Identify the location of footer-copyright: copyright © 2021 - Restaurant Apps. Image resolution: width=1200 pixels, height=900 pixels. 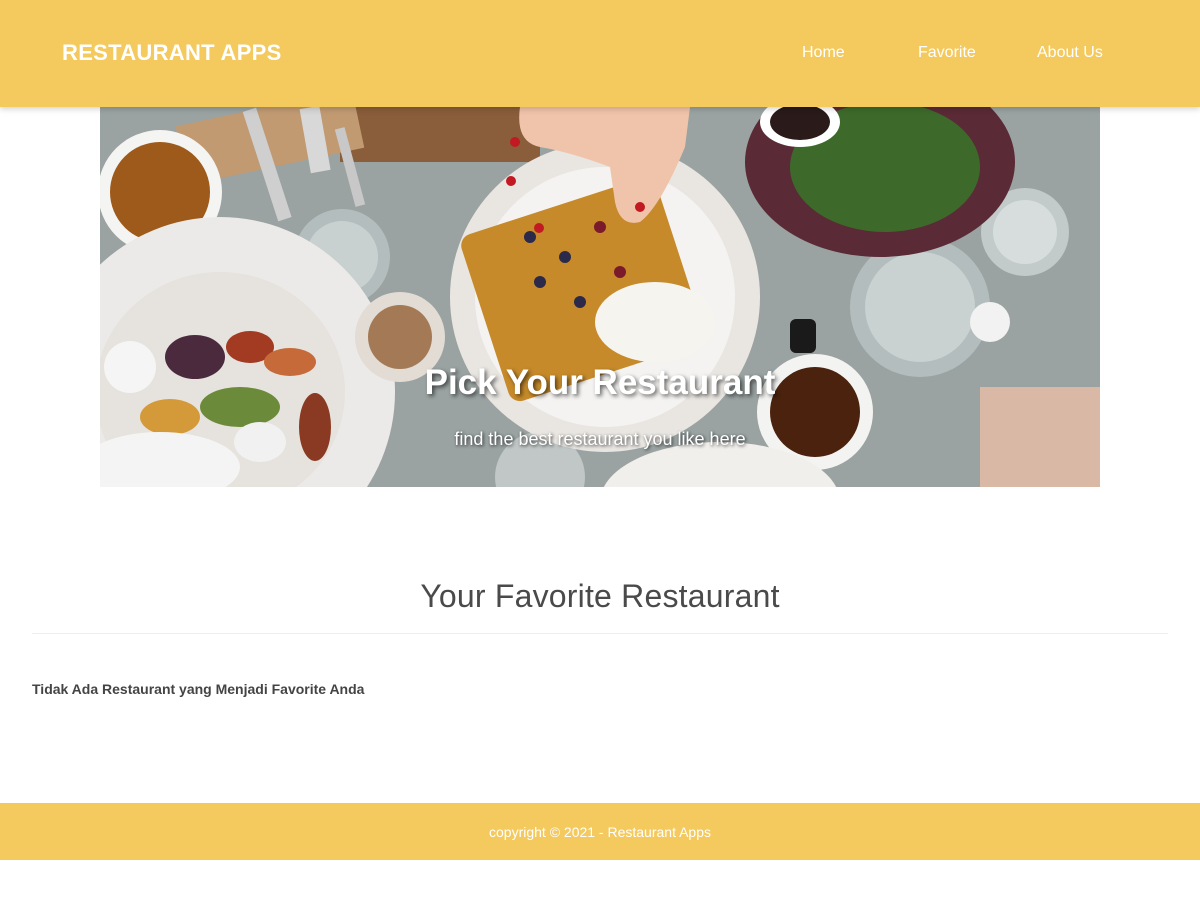
(600, 832).